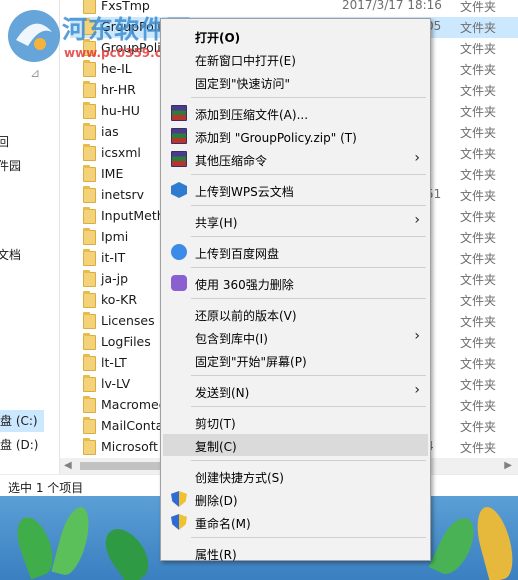 The image size is (518, 580). I want to click on menu-item: 固定到"开始"屏幕(P), so click(295, 360).